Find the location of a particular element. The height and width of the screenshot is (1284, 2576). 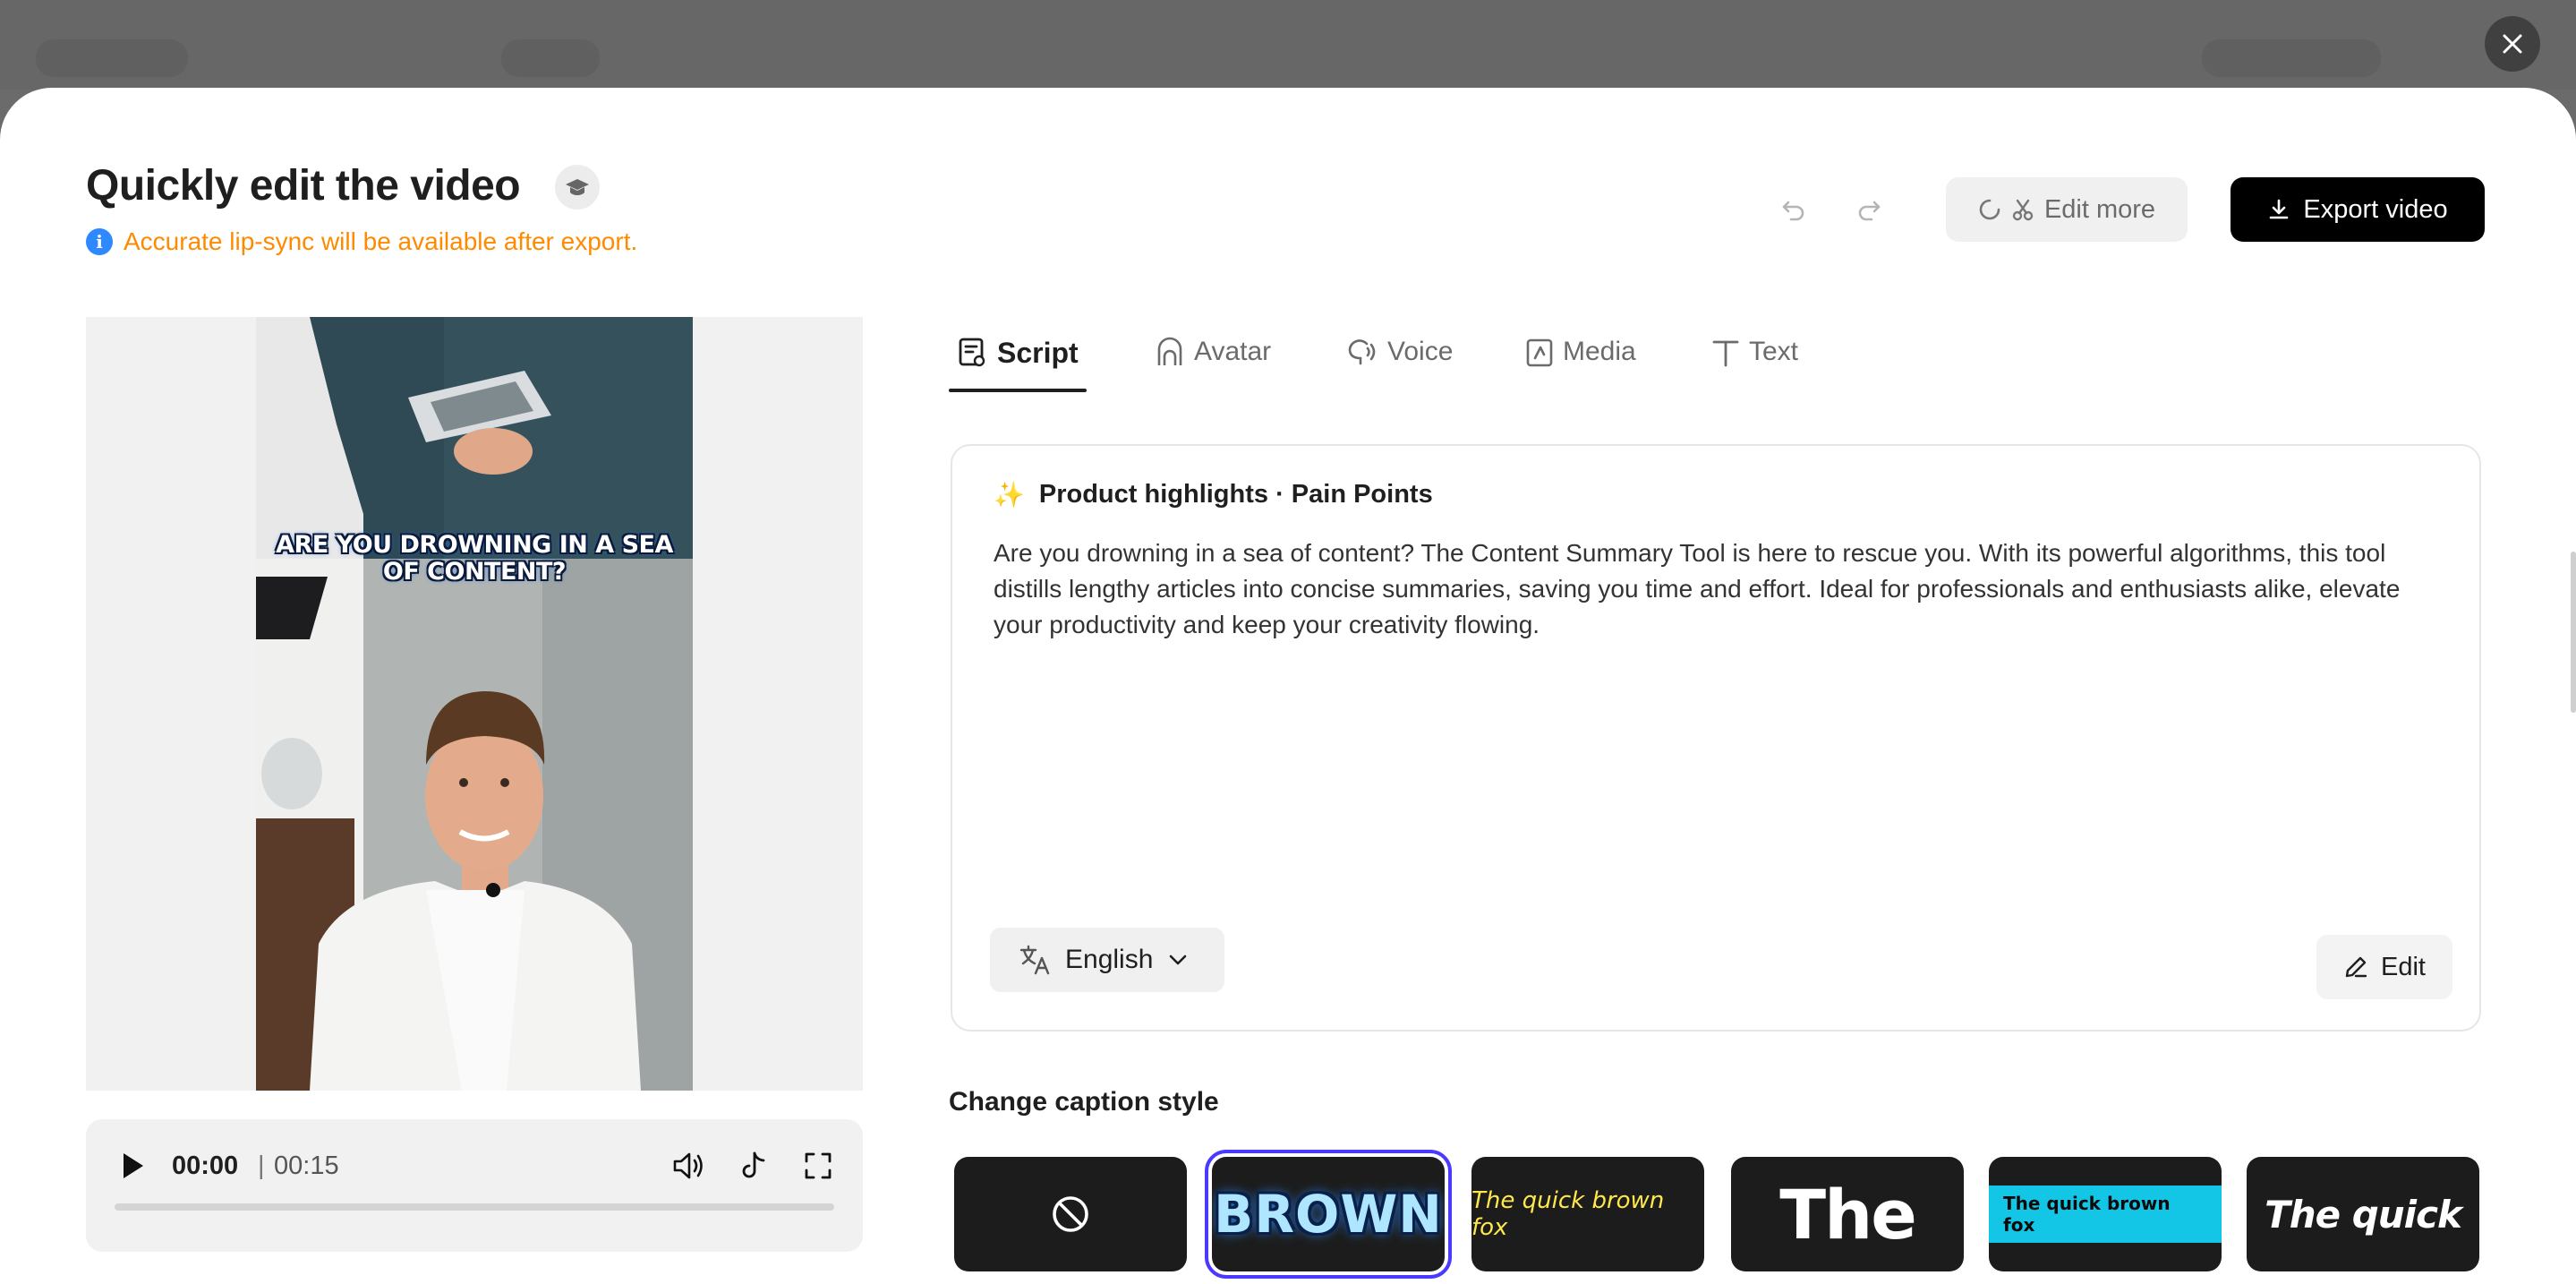

language-select: English is located at coordinates (1107, 960).